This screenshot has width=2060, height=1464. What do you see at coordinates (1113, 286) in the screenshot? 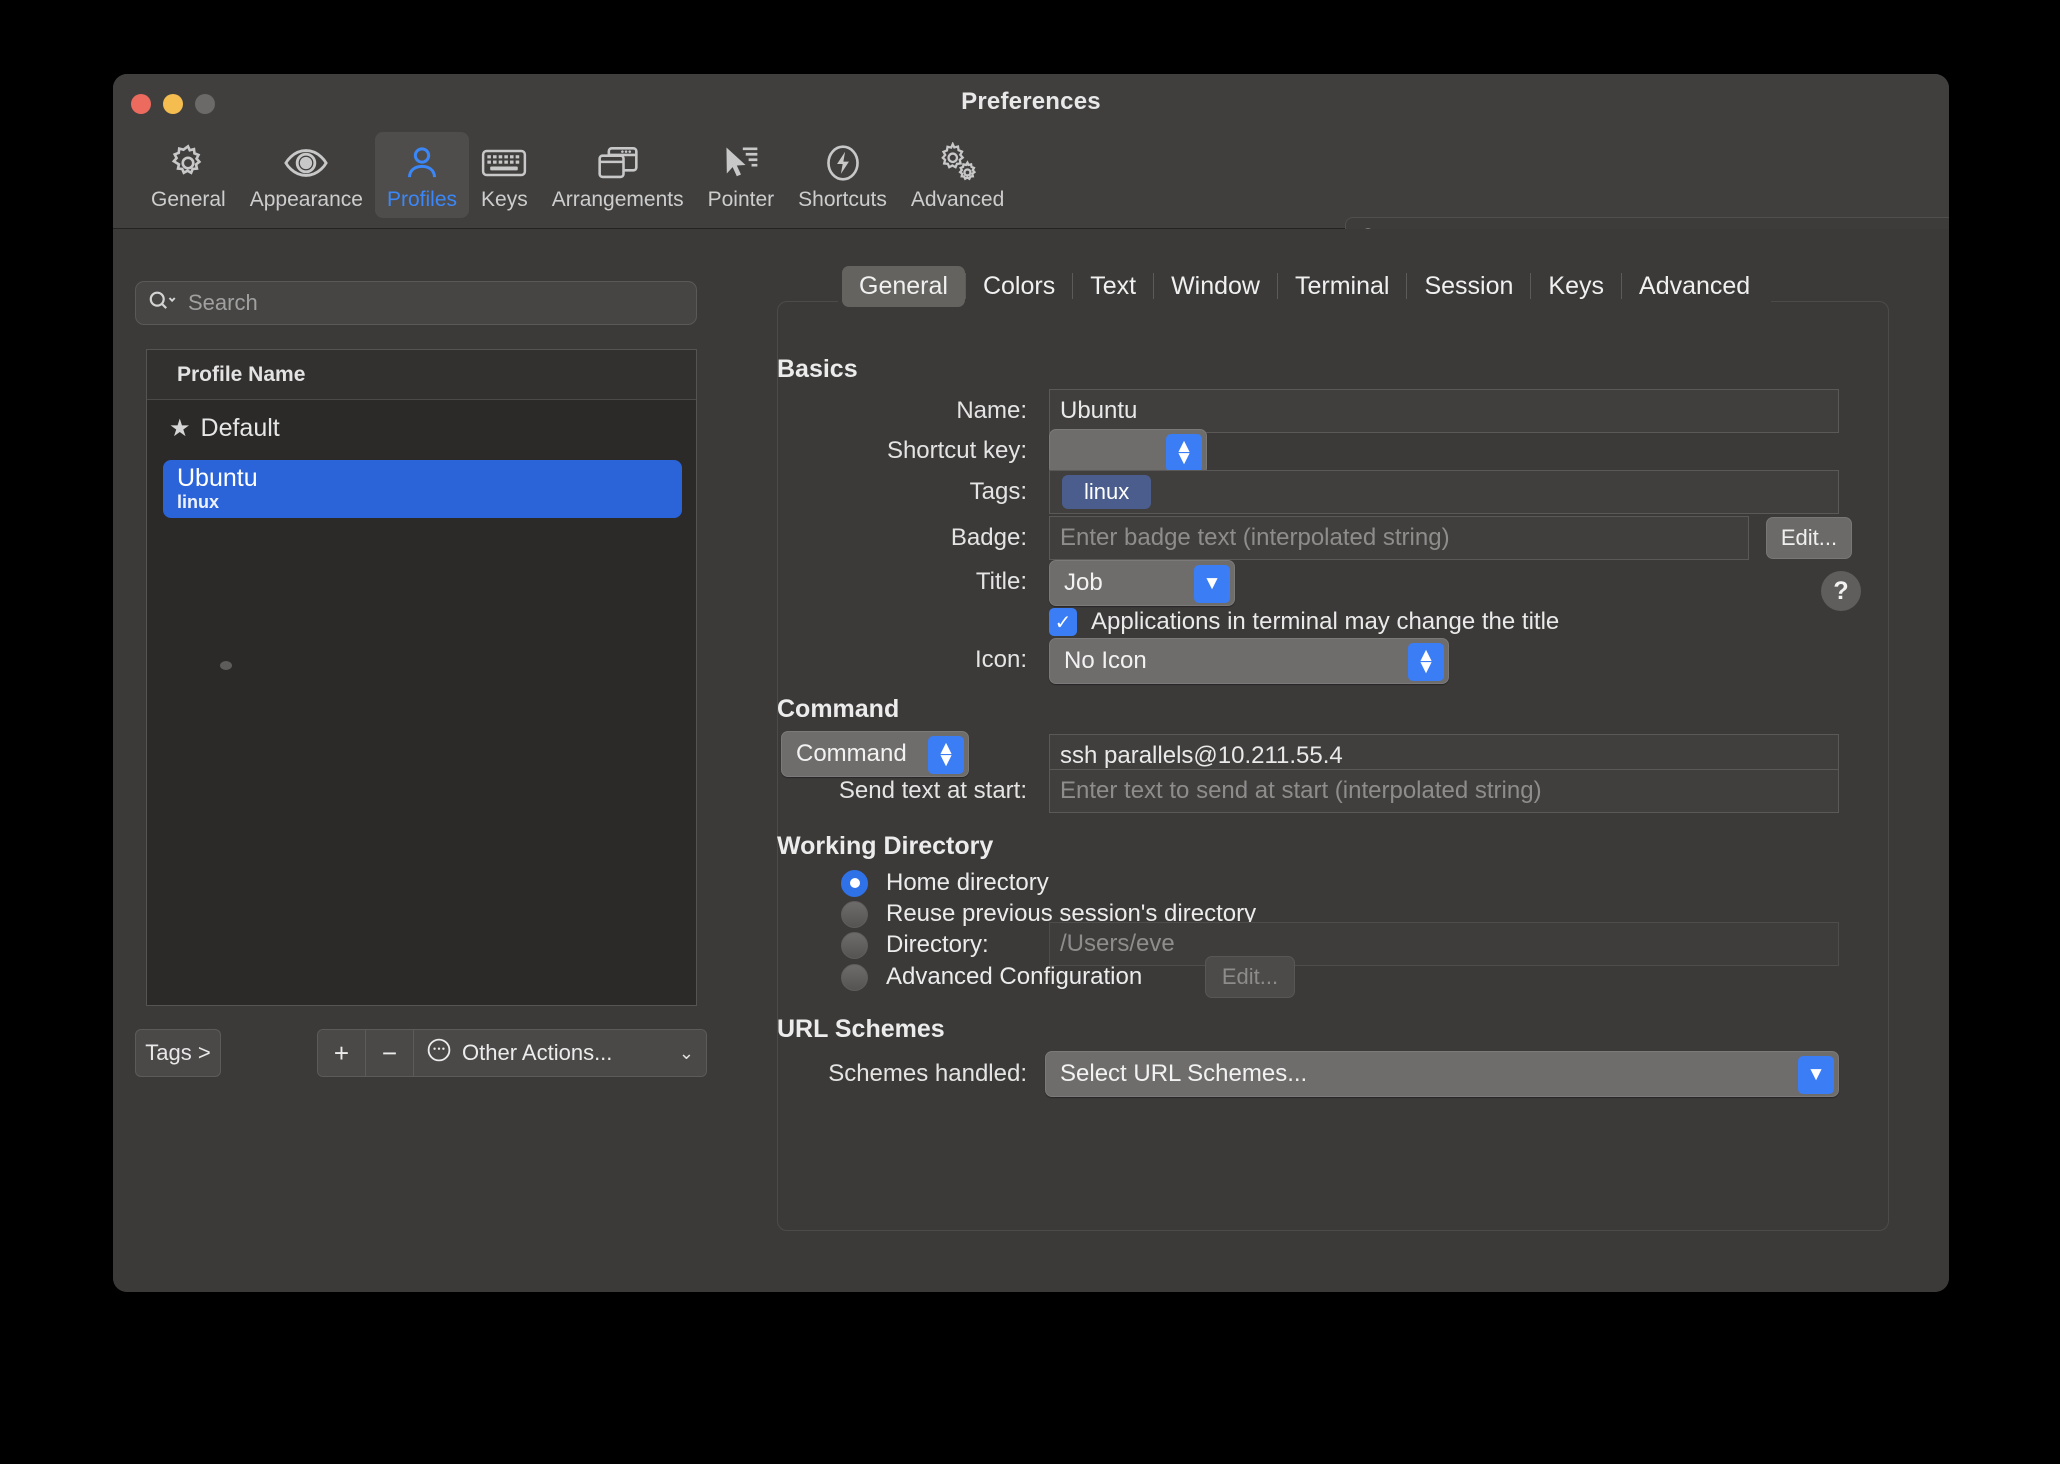
I see `tab-text: Text` at bounding box center [1113, 286].